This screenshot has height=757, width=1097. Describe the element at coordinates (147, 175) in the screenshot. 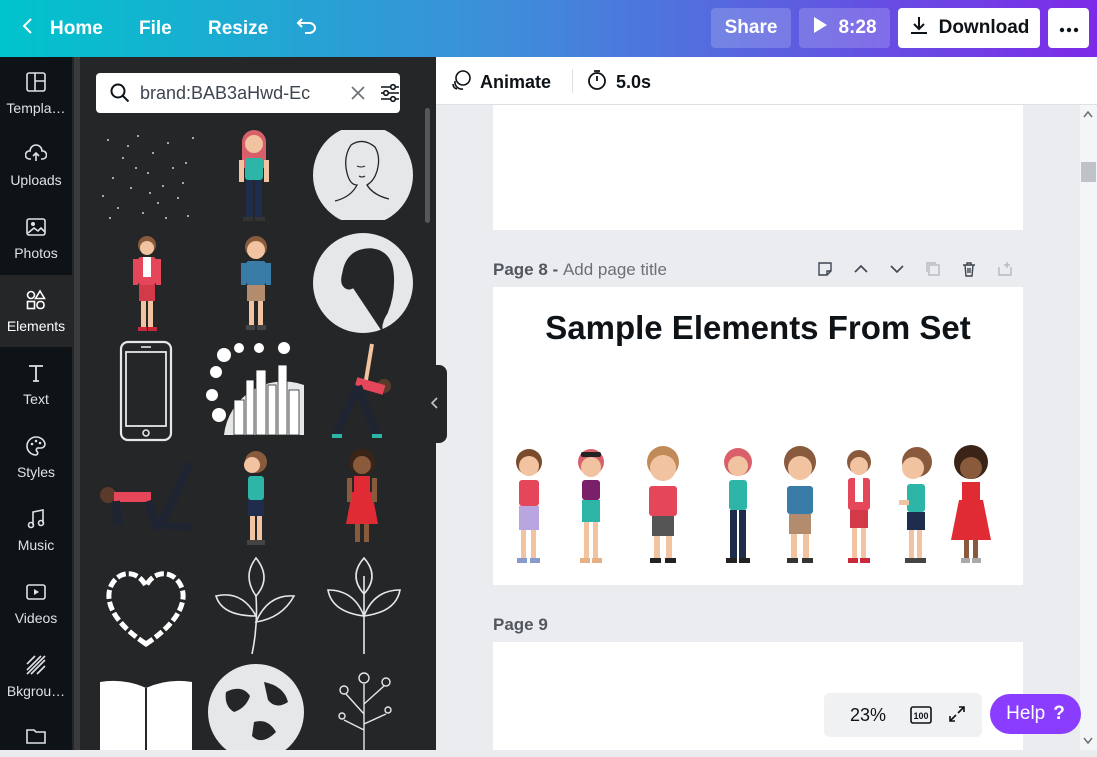

I see `element-sparkle-dust` at that location.